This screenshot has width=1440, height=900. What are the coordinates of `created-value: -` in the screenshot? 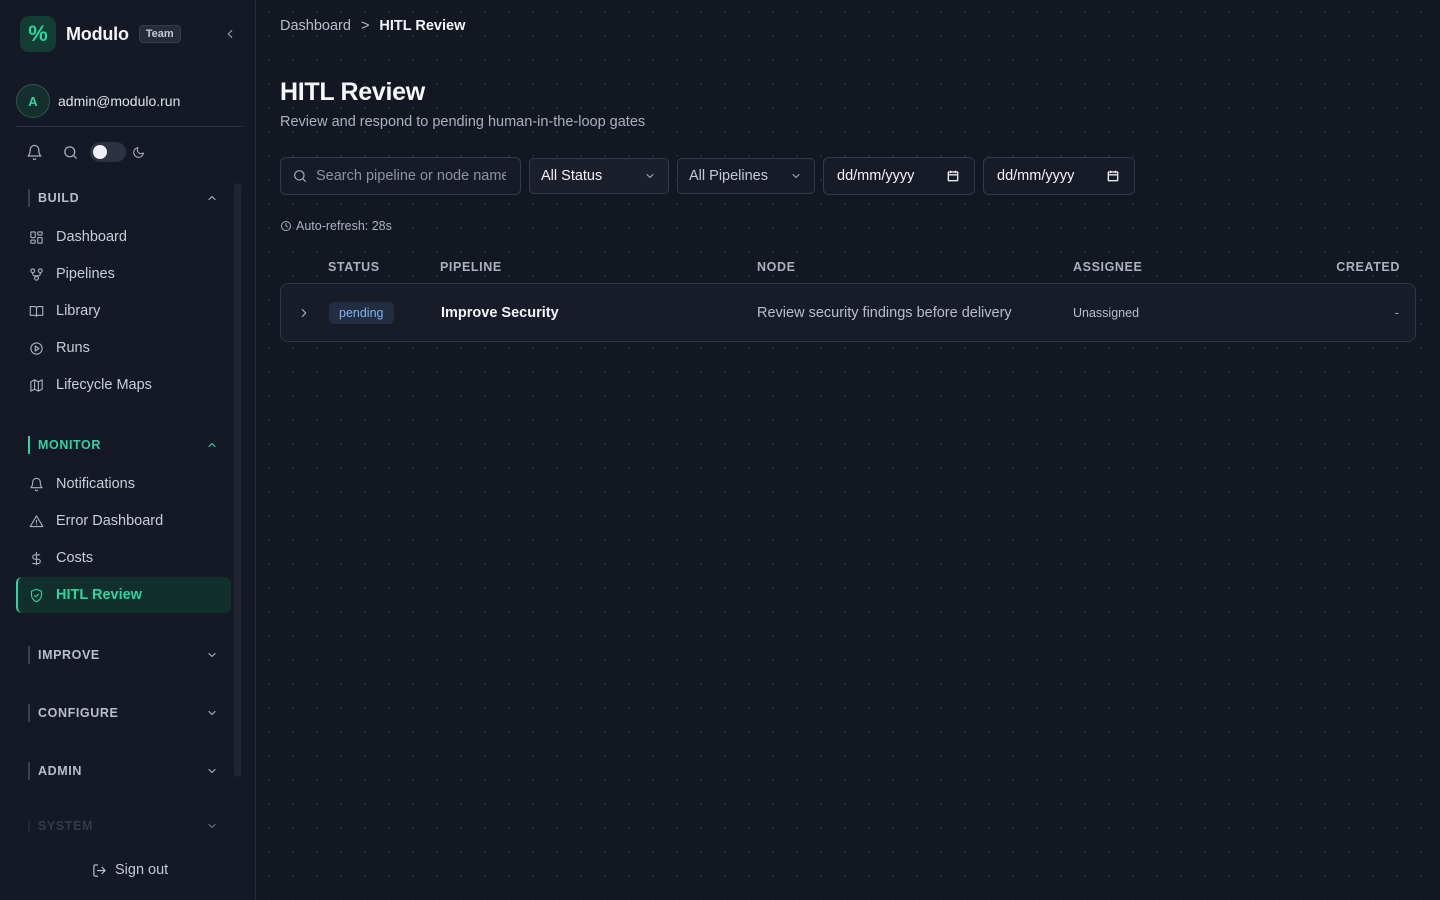 It's located at (1396, 312).